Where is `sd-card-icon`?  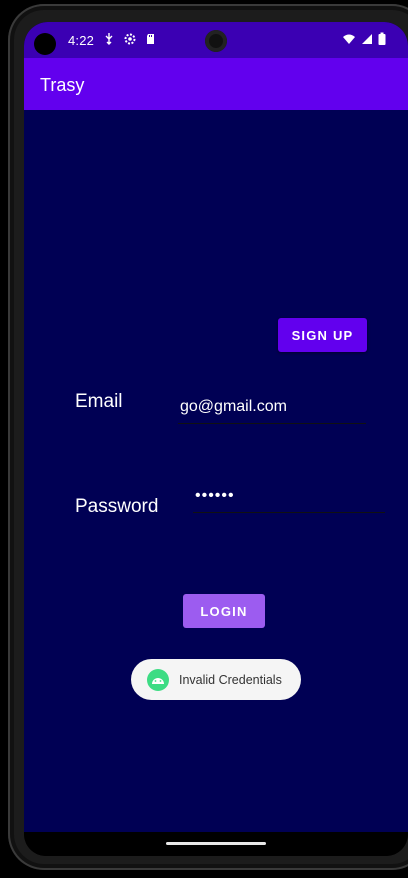 sd-card-icon is located at coordinates (151, 39).